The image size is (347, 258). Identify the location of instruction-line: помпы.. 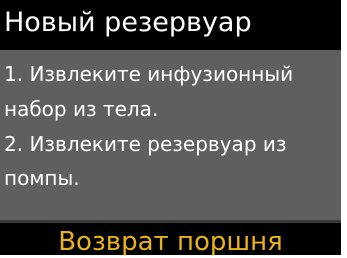
(42, 178).